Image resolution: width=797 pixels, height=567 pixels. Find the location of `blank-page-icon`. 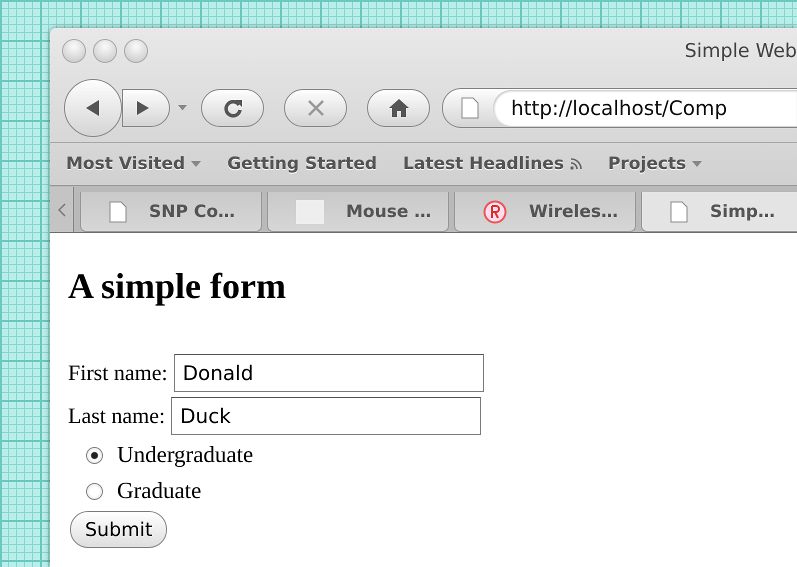

blank-page-icon is located at coordinates (310, 212).